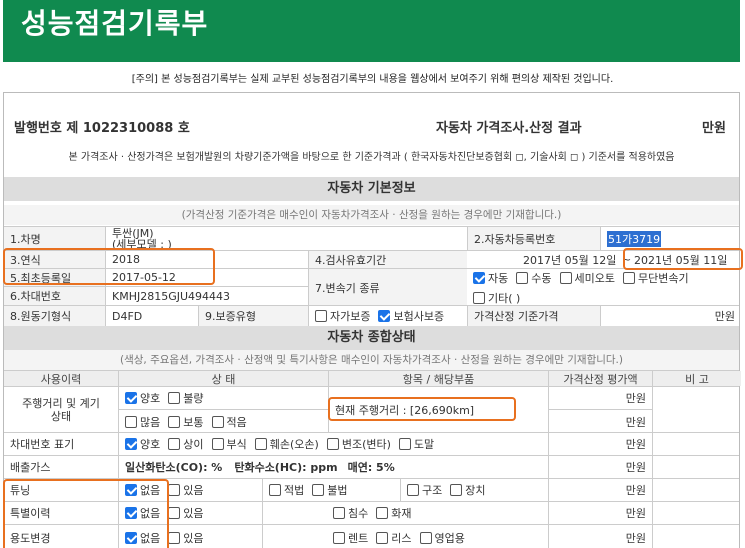 This screenshot has width=745, height=548. What do you see at coordinates (253, 316) in the screenshot?
I see `warranty-label: 9.보증유형` at bounding box center [253, 316].